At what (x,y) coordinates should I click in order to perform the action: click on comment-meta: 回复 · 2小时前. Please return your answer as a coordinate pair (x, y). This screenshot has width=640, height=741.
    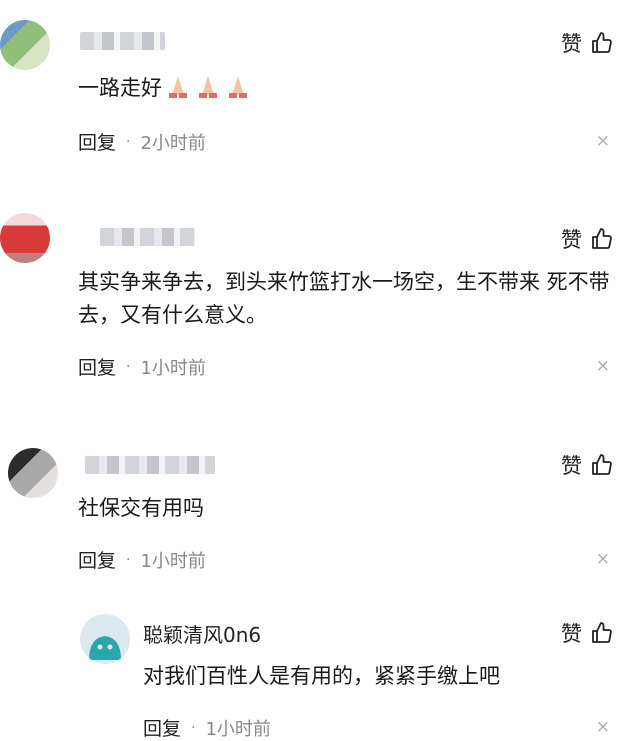
    Looking at the image, I should click on (142, 141).